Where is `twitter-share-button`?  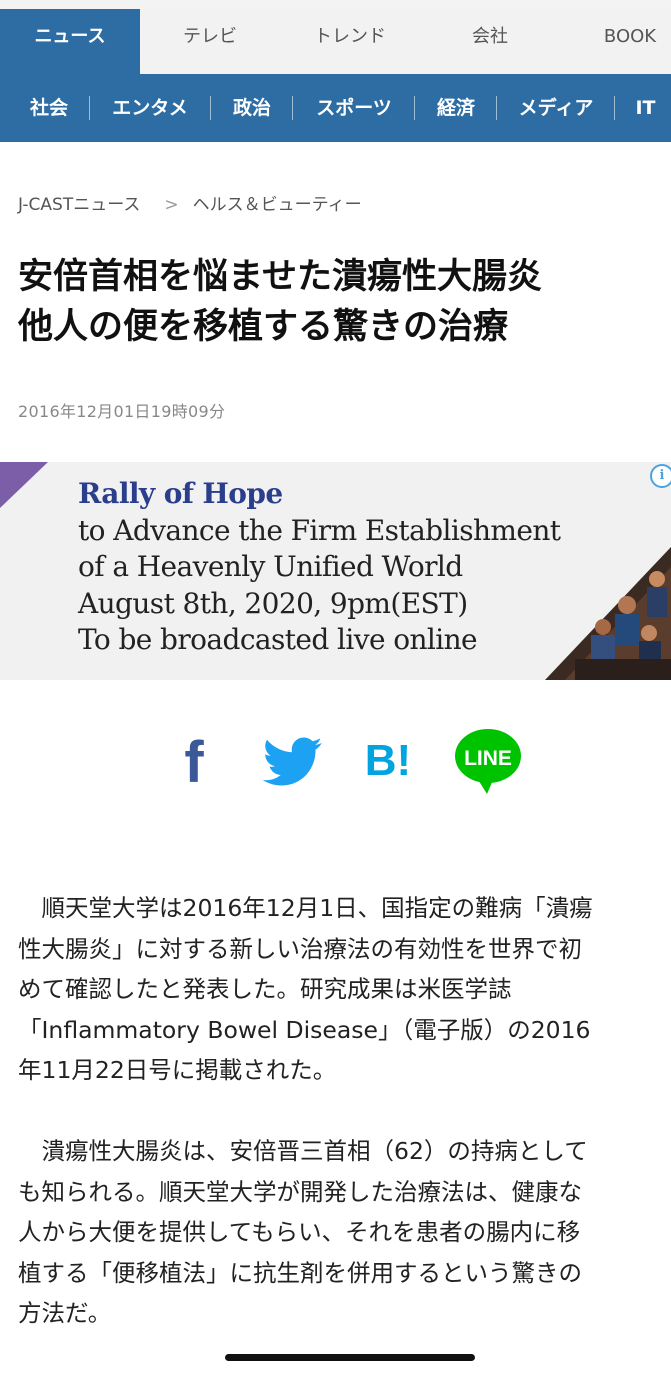 twitter-share-button is located at coordinates (292, 759).